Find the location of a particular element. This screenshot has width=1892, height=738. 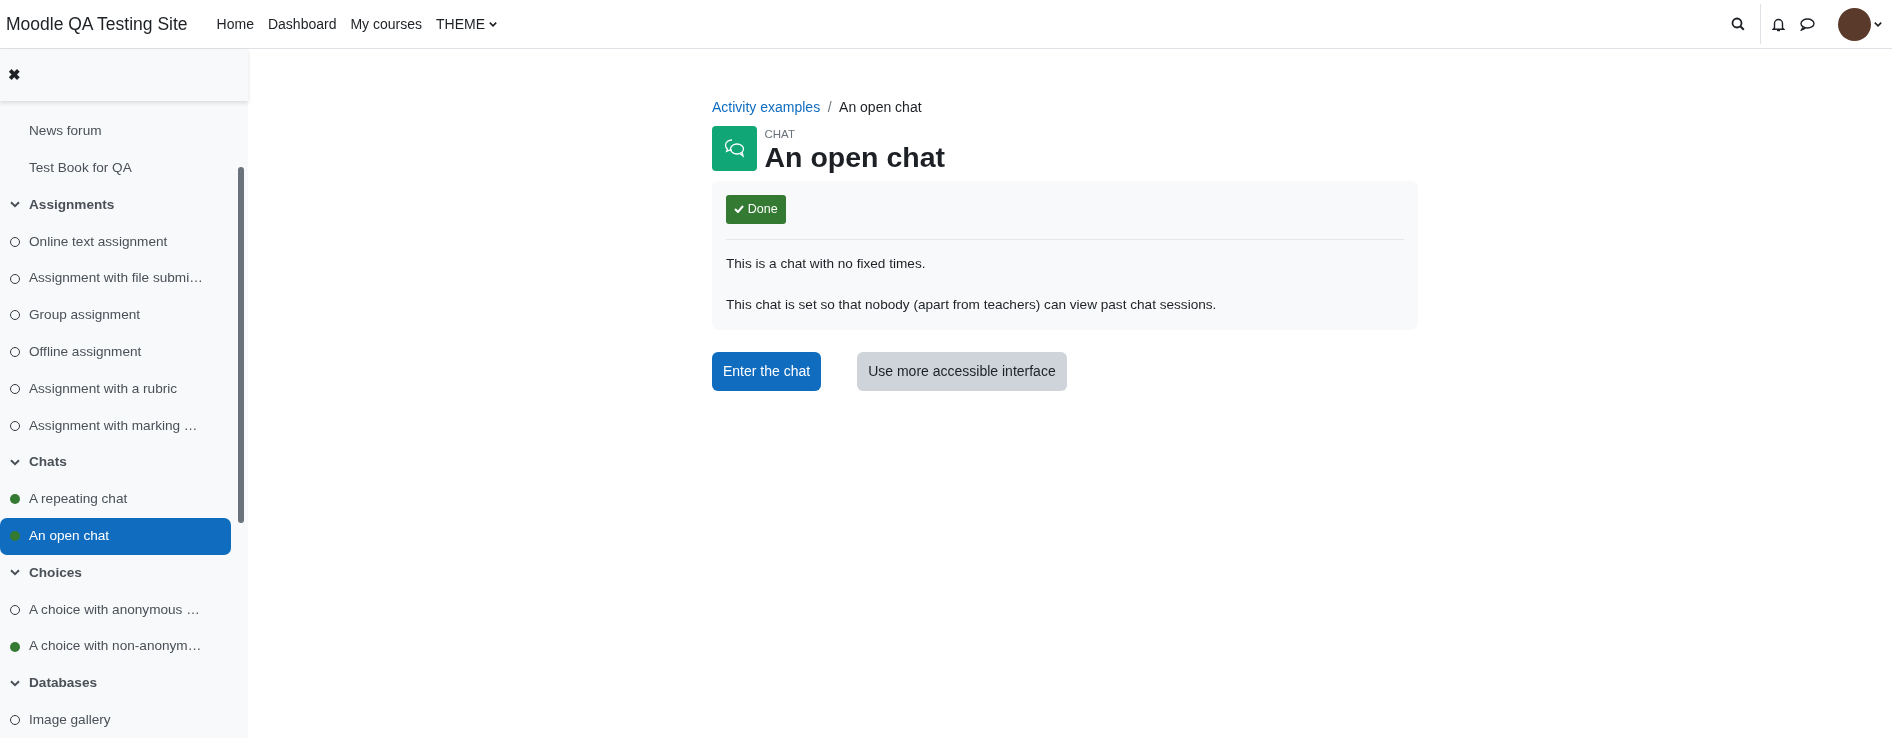

avatar is located at coordinates (1854, 24).